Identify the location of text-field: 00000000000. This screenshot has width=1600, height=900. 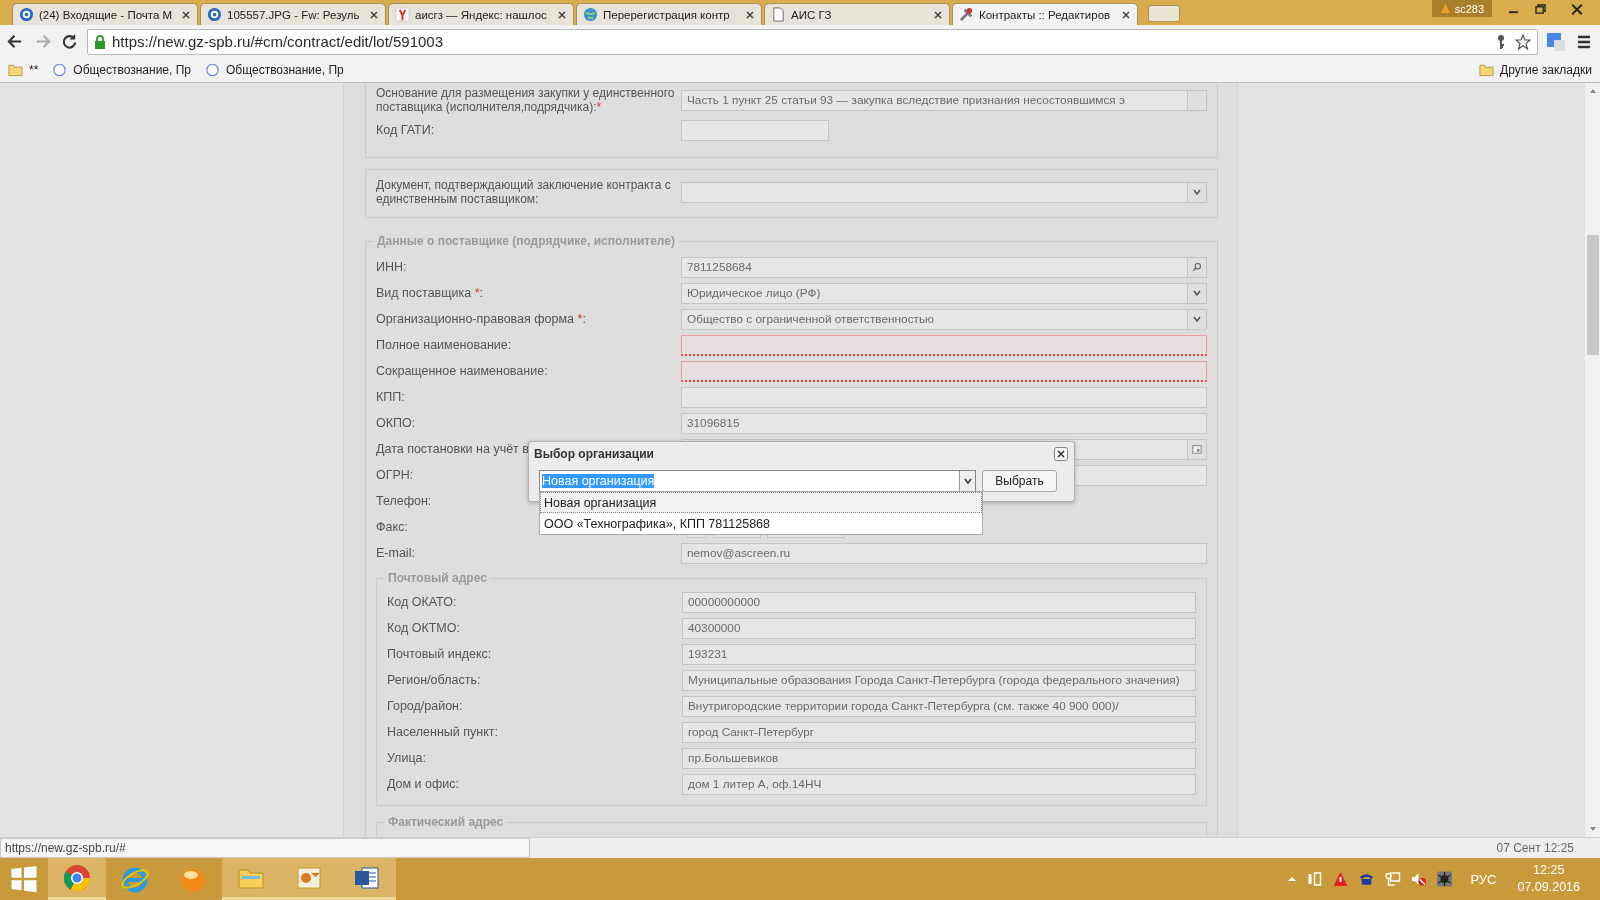
(939, 602).